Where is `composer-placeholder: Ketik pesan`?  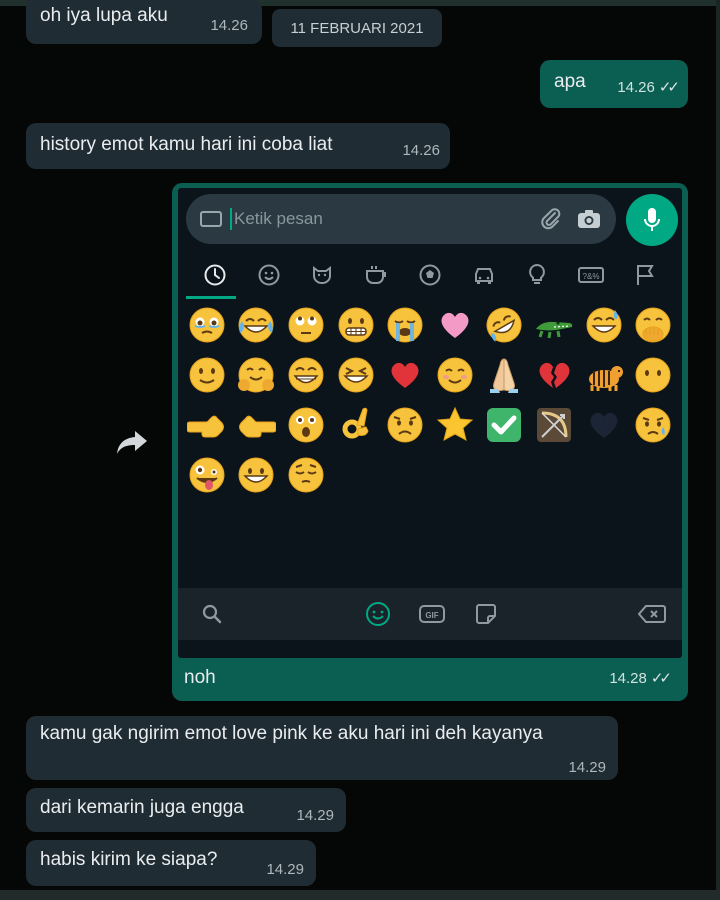
composer-placeholder: Ketik pesan is located at coordinates (278, 218).